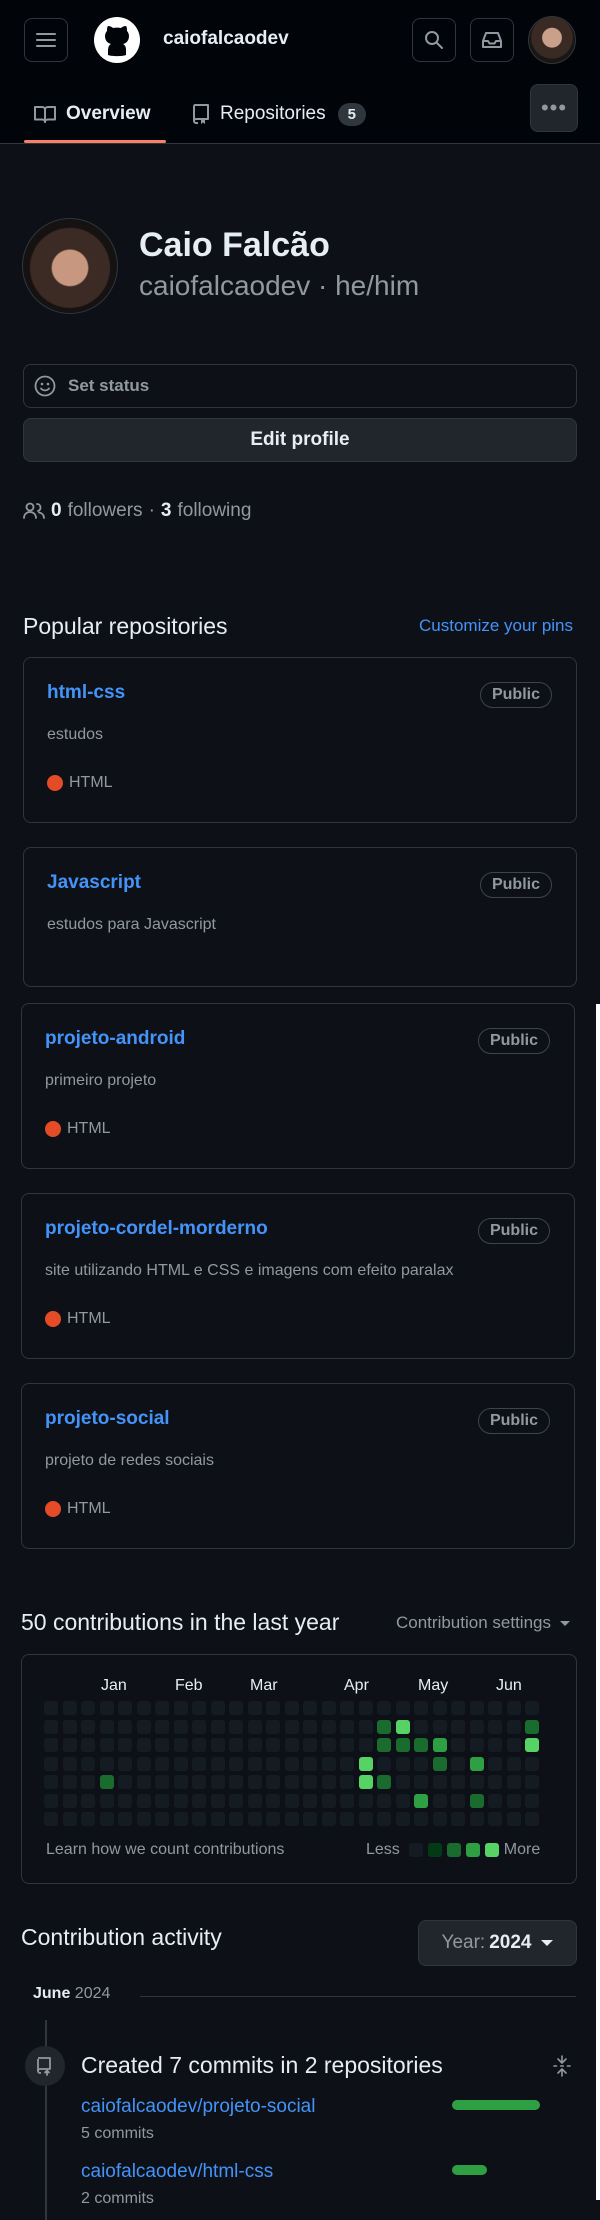 The image size is (600, 2220). I want to click on repo-link: projeto-social, so click(107, 1419).